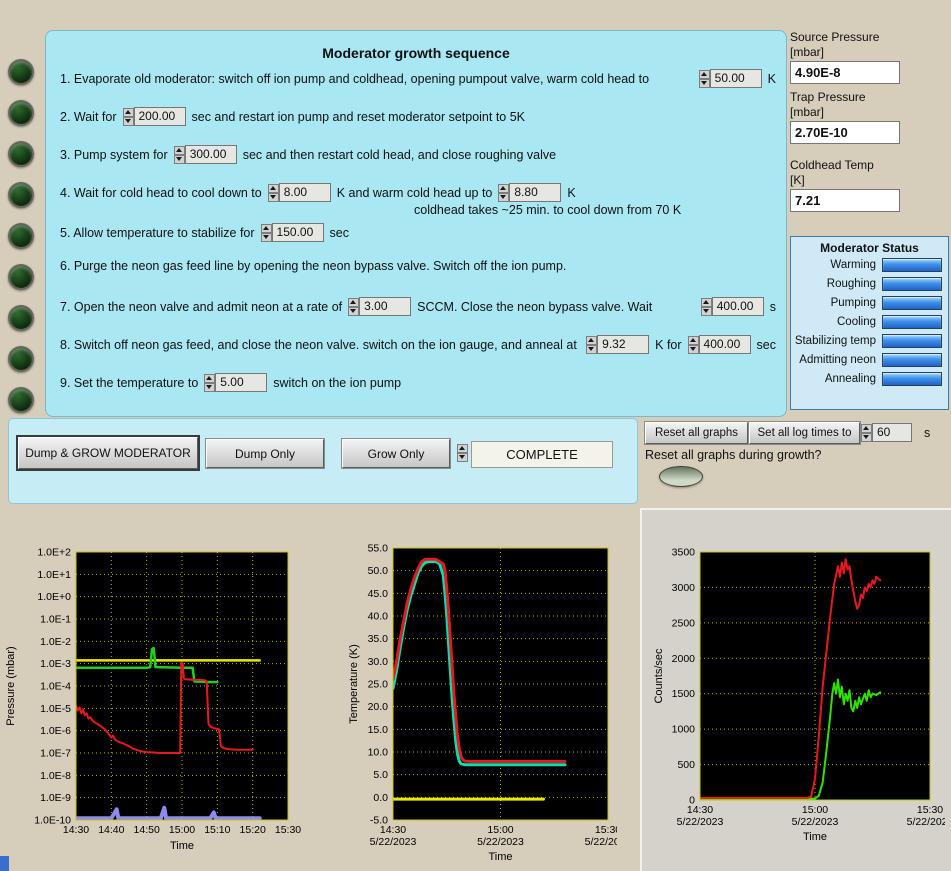  I want to click on svg-text: Time, so click(182, 846).